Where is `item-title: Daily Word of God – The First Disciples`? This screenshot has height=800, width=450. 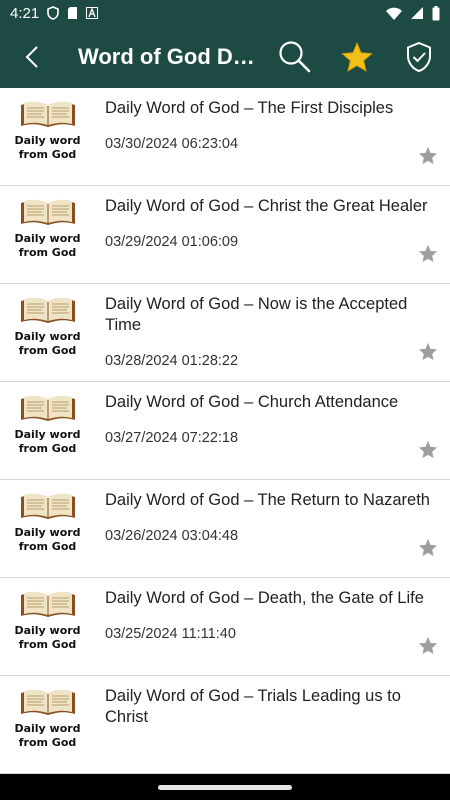
item-title: Daily Word of God – The First Disciples is located at coordinates (249, 108).